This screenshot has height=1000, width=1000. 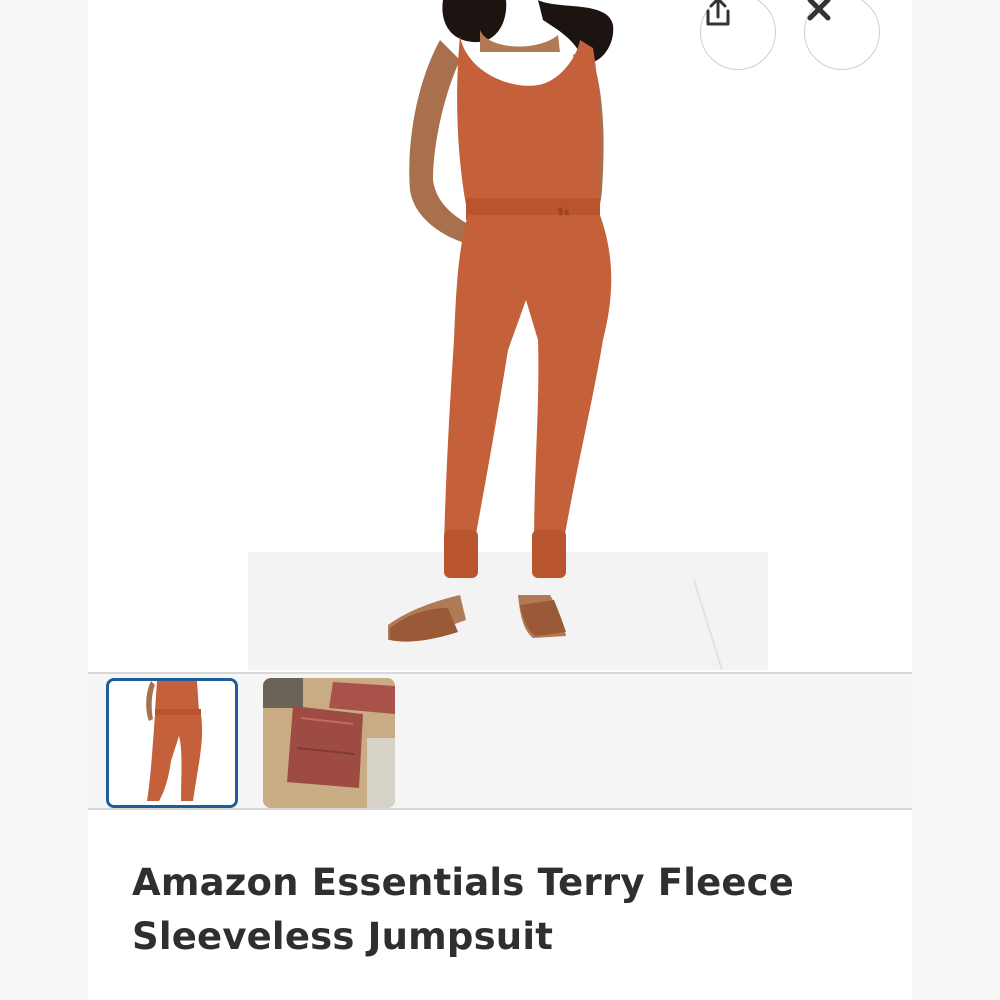 What do you see at coordinates (500, 741) in the screenshot?
I see `thumbnail-strip` at bounding box center [500, 741].